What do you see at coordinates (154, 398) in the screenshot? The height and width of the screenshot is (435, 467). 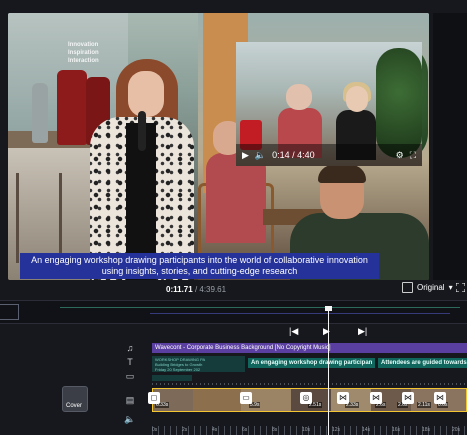 I see `transition-icon: ◻` at bounding box center [154, 398].